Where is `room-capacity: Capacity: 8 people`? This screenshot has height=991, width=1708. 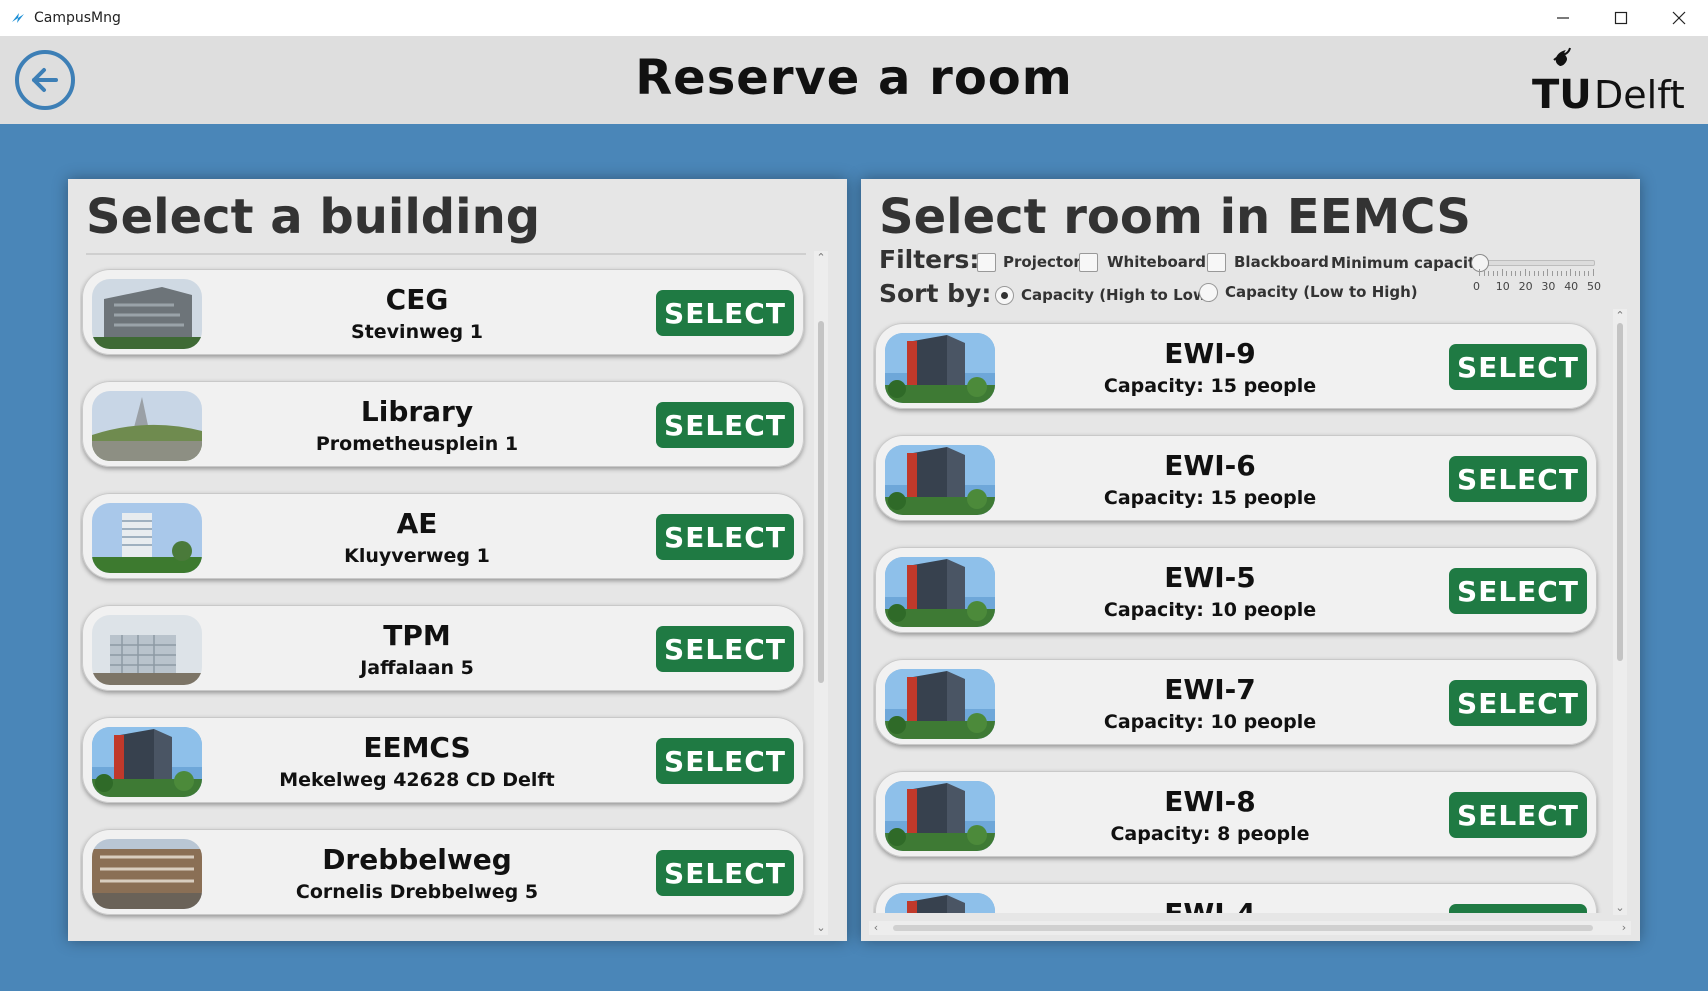 room-capacity: Capacity: 8 people is located at coordinates (1210, 834).